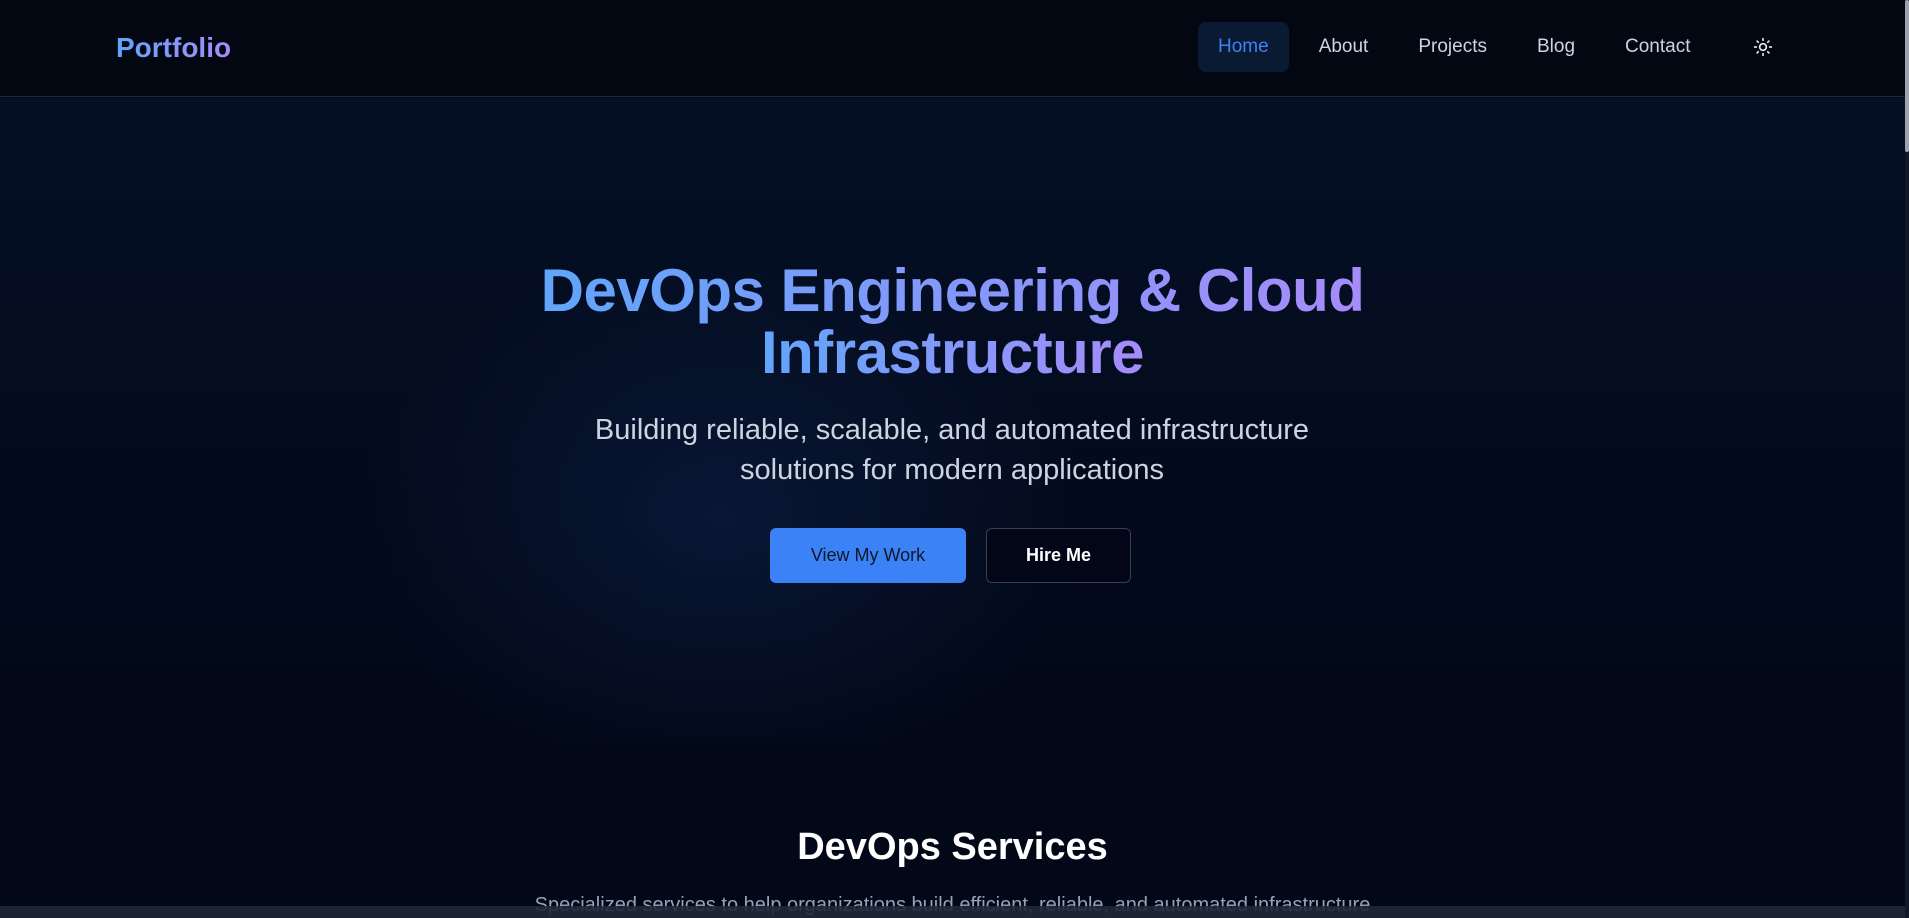 The image size is (1909, 918). I want to click on nav-contact: Contact, so click(1657, 47).